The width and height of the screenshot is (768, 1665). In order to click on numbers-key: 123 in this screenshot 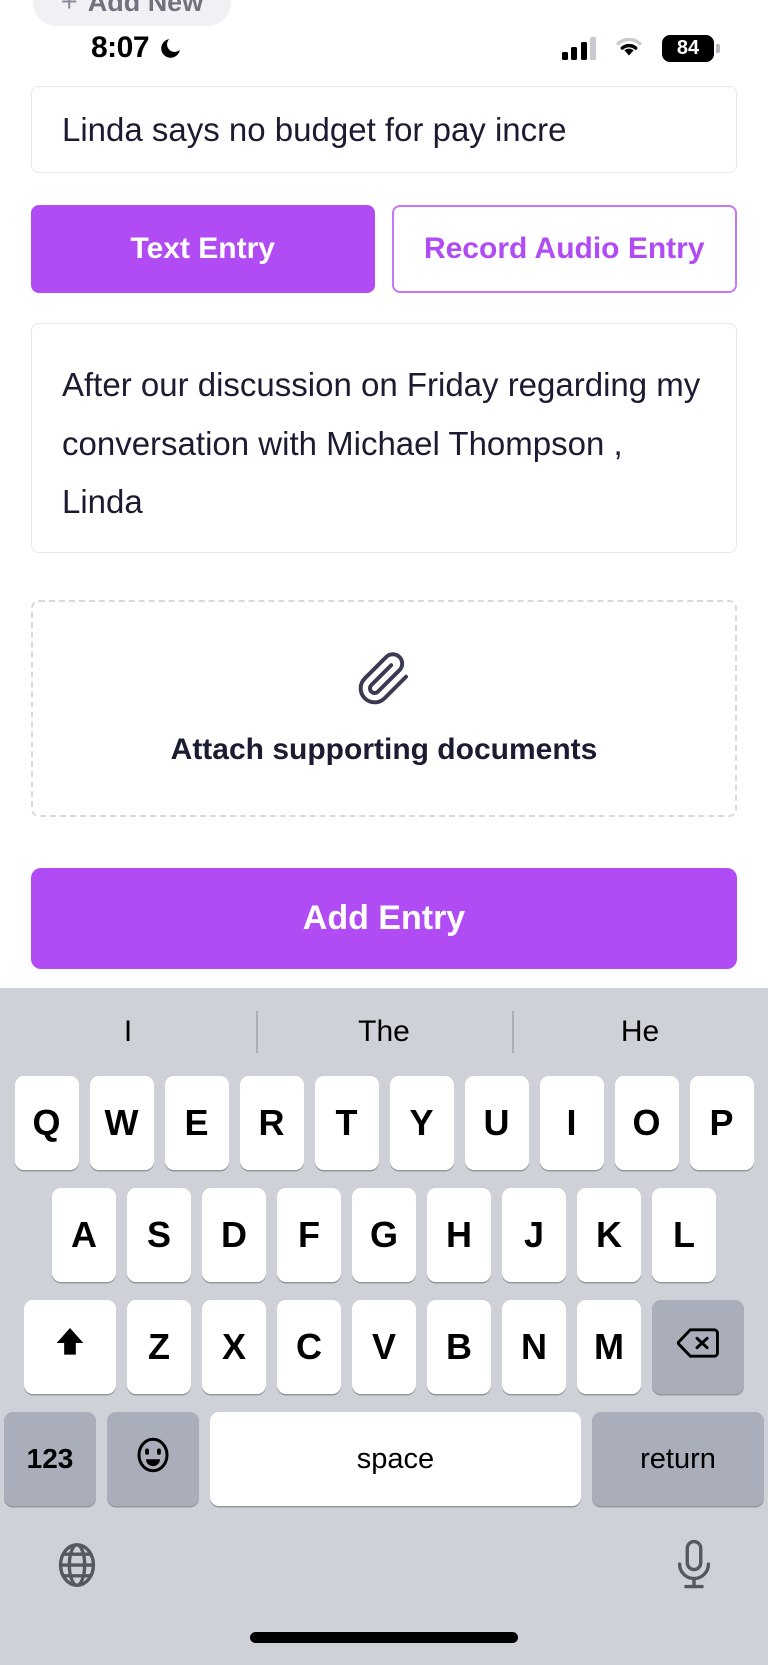, I will do `click(50, 1459)`.